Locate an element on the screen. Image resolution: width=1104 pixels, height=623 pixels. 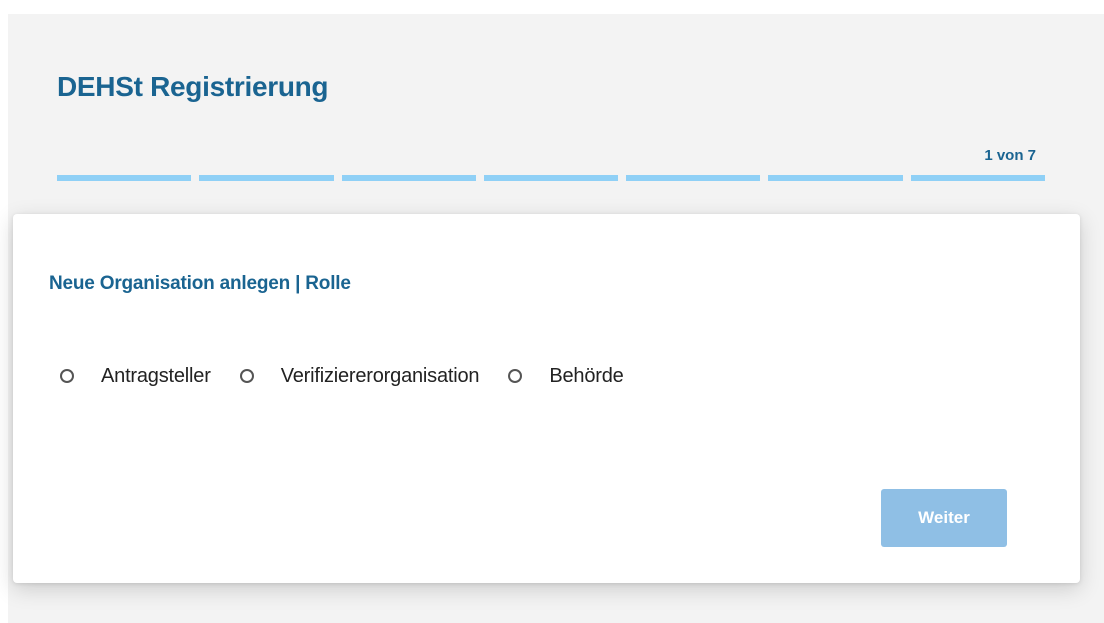
radio-label-antragsteller: Antragsteller is located at coordinates (156, 376).